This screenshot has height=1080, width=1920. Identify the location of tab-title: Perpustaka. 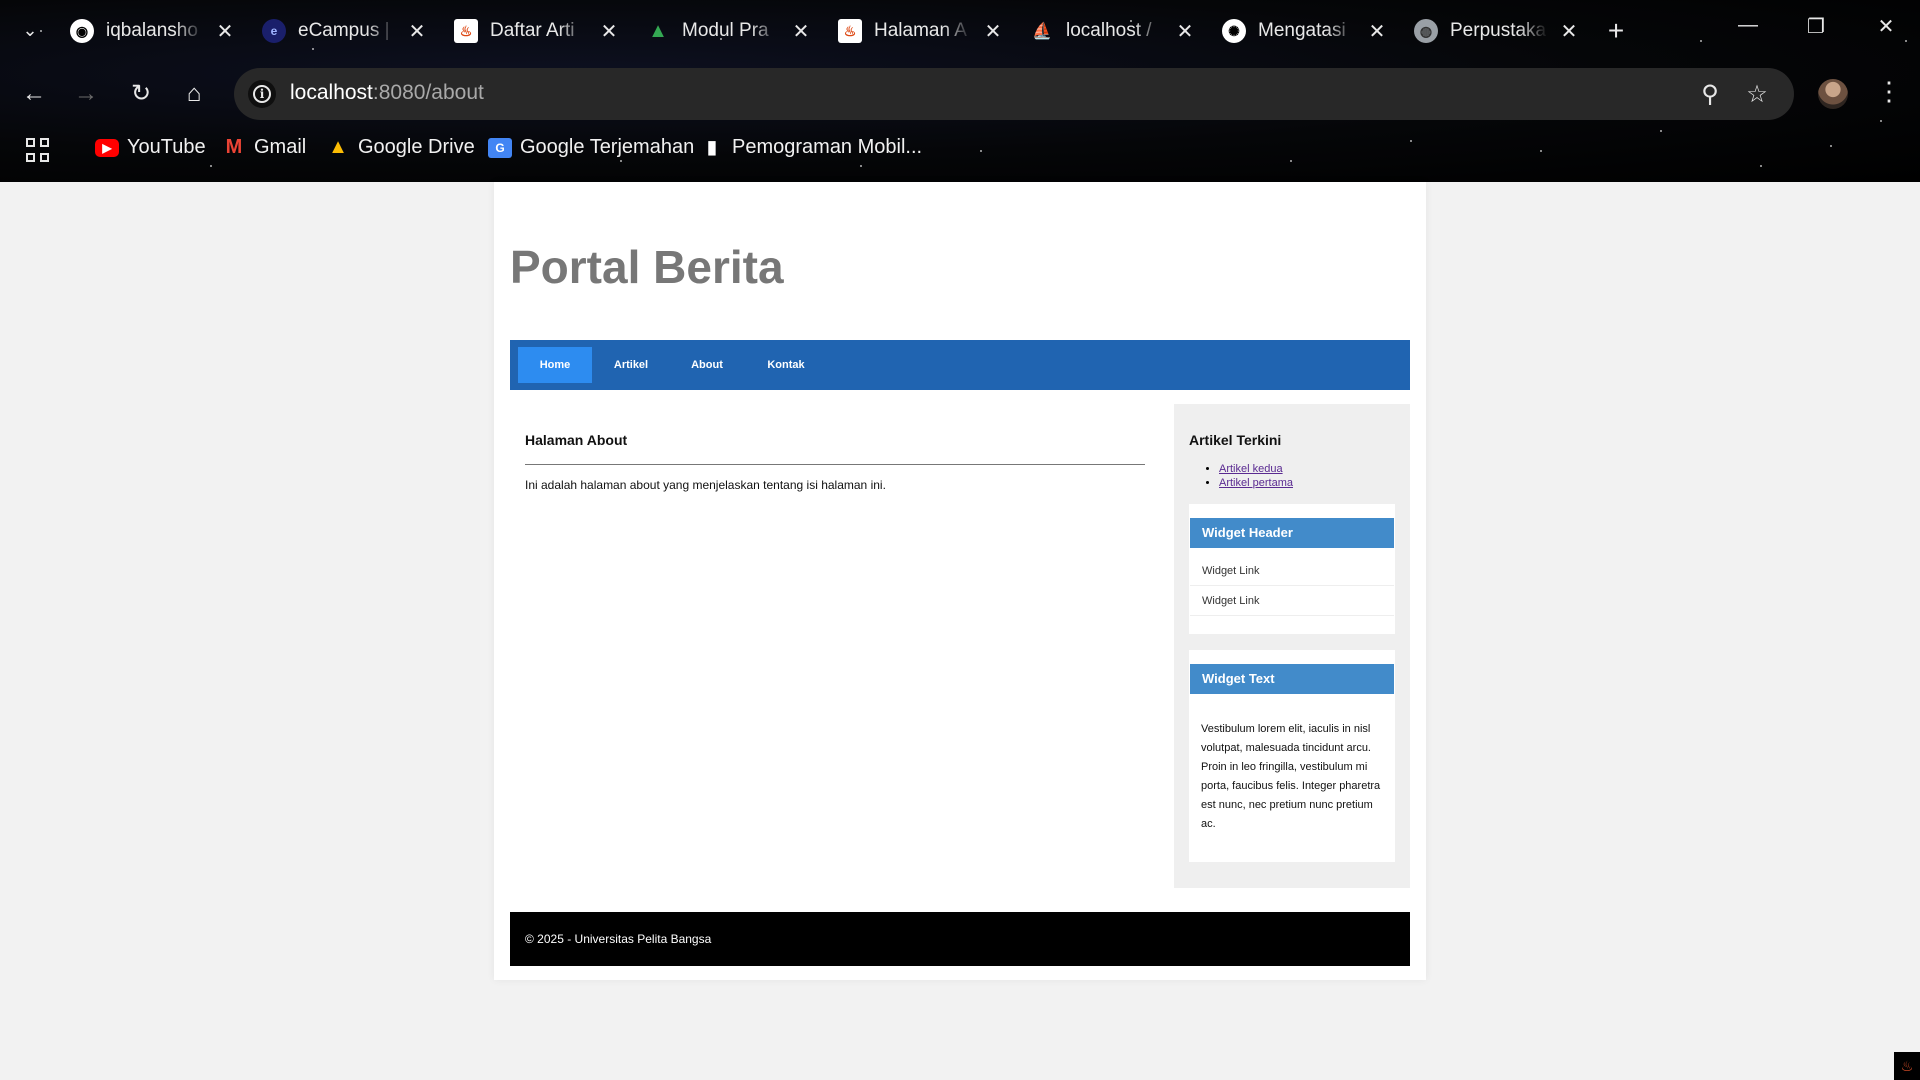
(1498, 30).